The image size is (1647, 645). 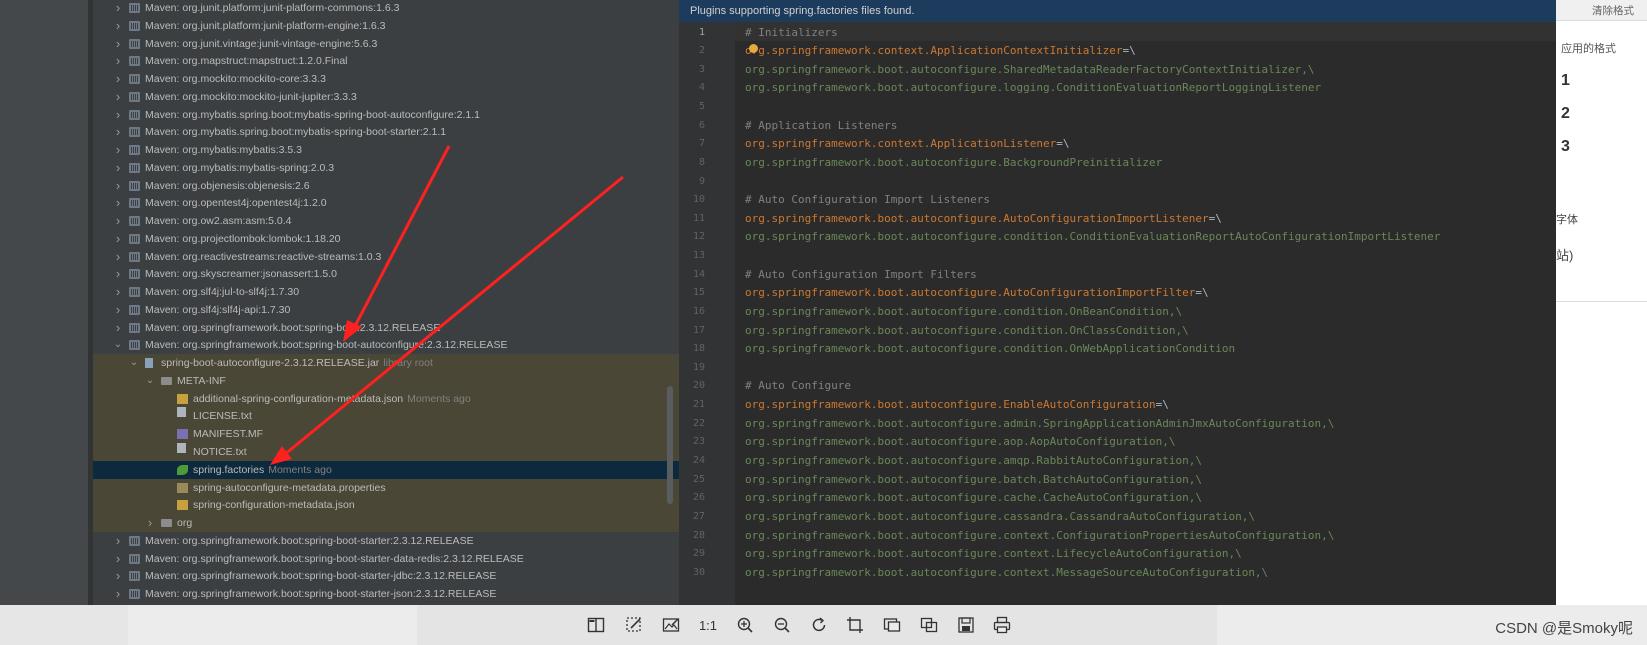 I want to click on annotation-arrows, so click(x=447, y=305).